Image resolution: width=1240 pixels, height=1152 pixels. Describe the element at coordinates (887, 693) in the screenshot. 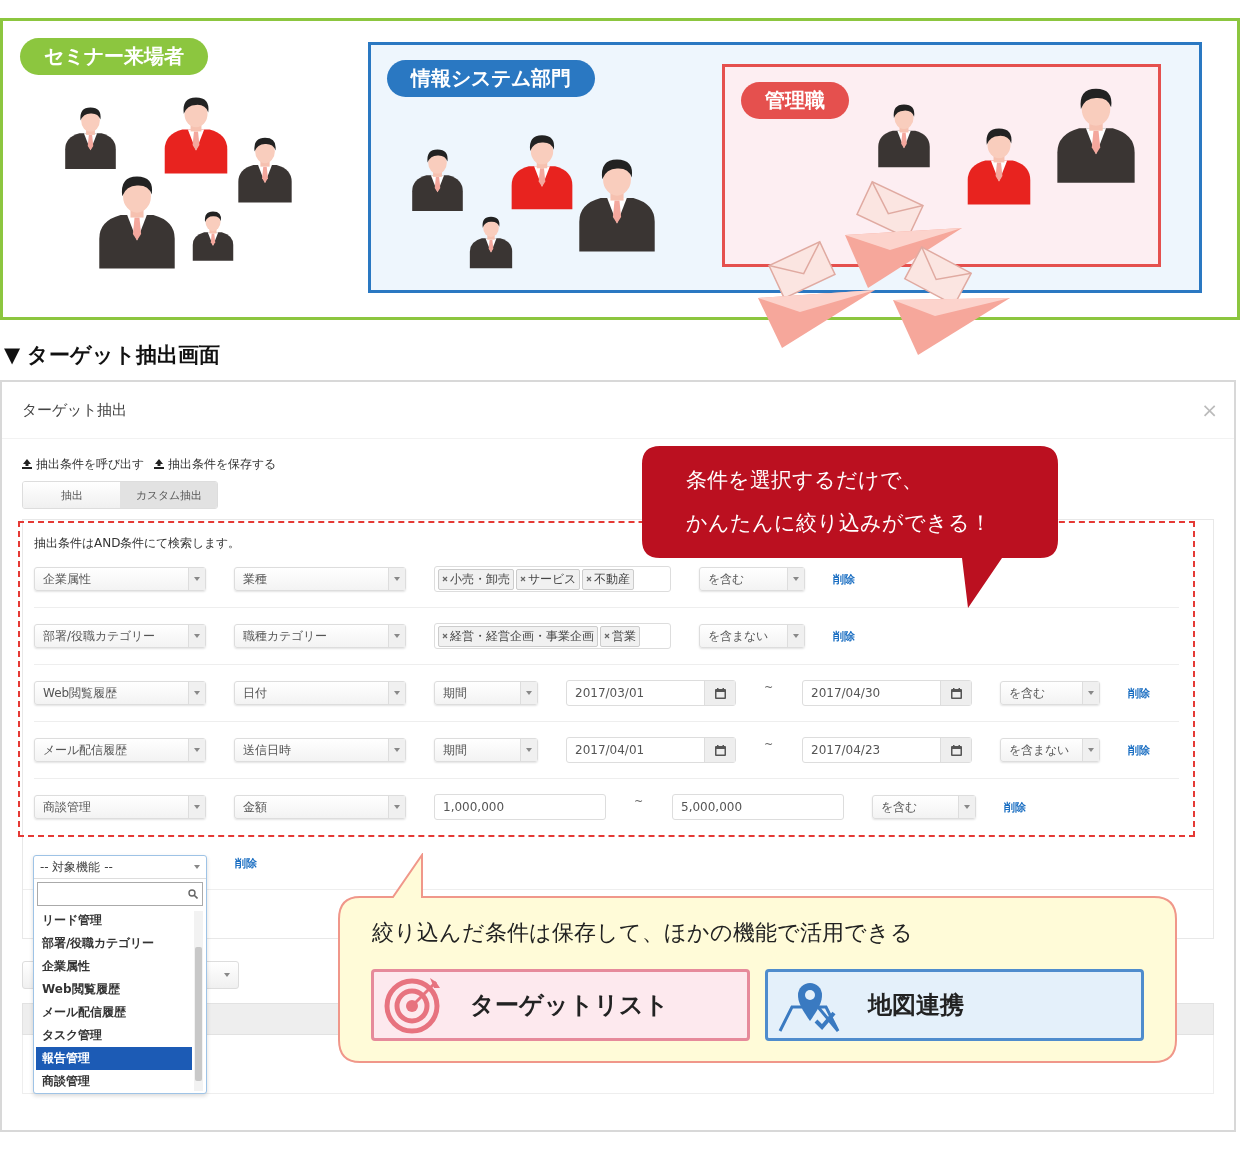

I see `date-field: 2017/04/30` at that location.